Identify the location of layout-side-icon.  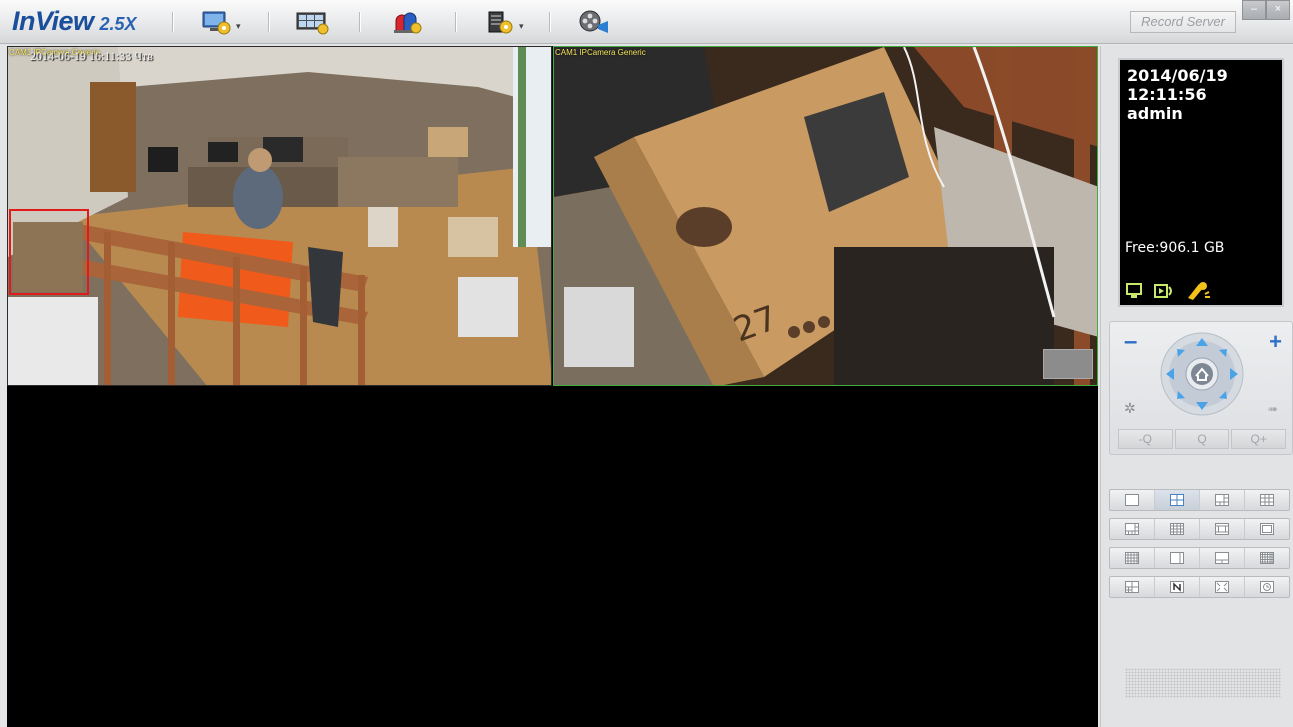
(1177, 558).